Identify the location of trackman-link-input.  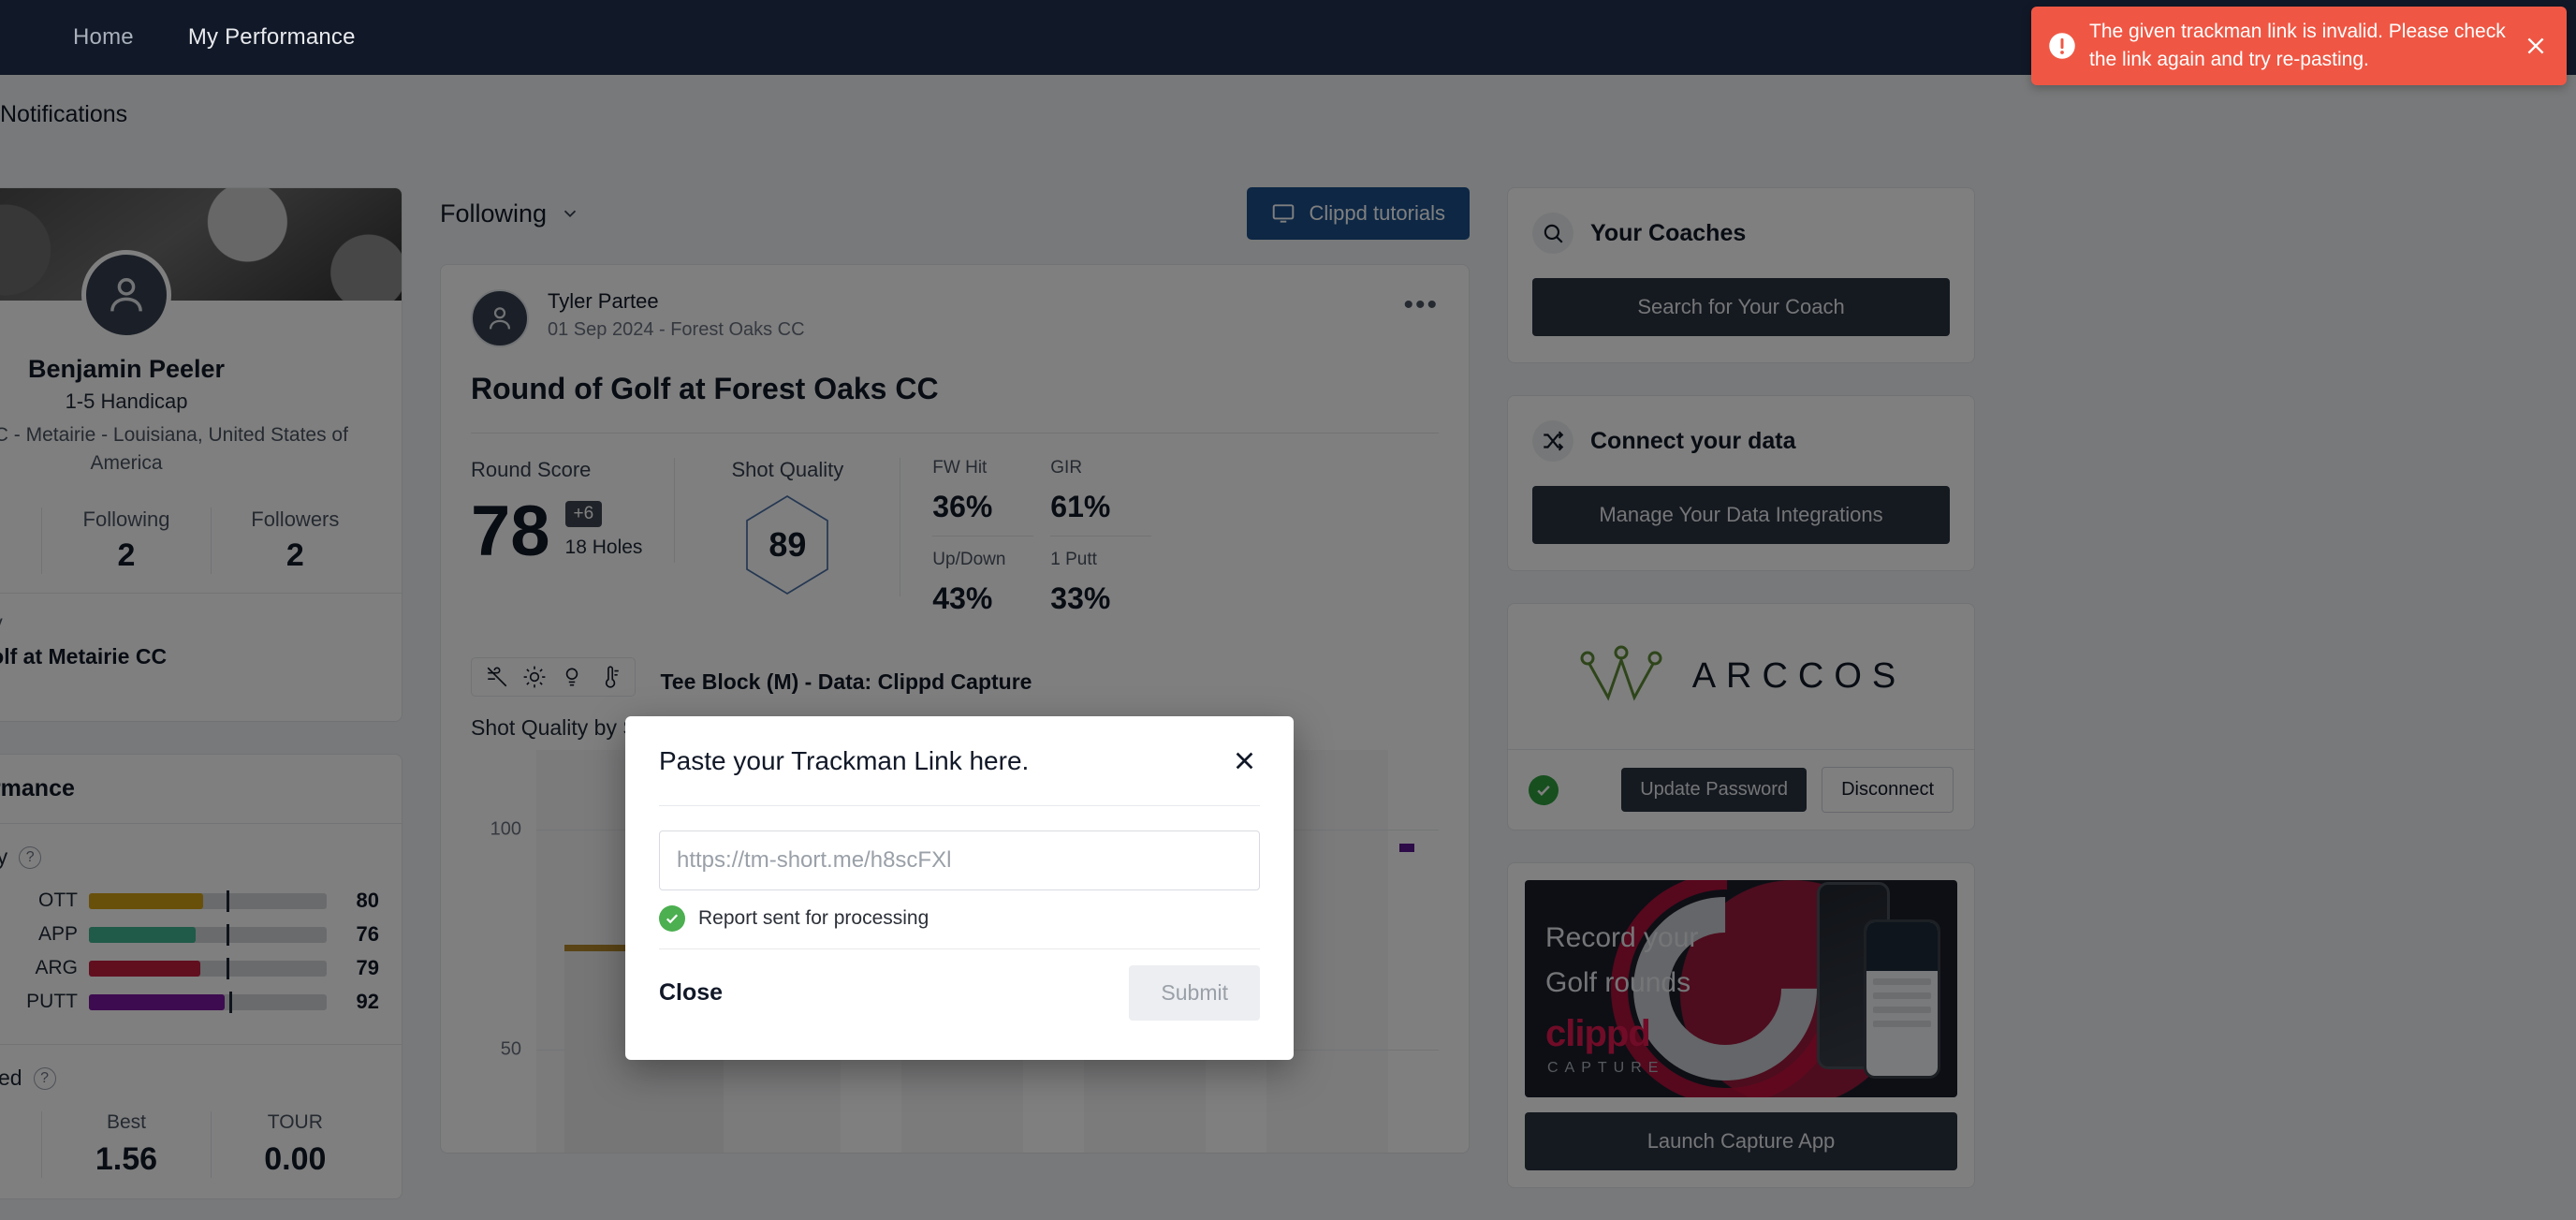
(960, 860).